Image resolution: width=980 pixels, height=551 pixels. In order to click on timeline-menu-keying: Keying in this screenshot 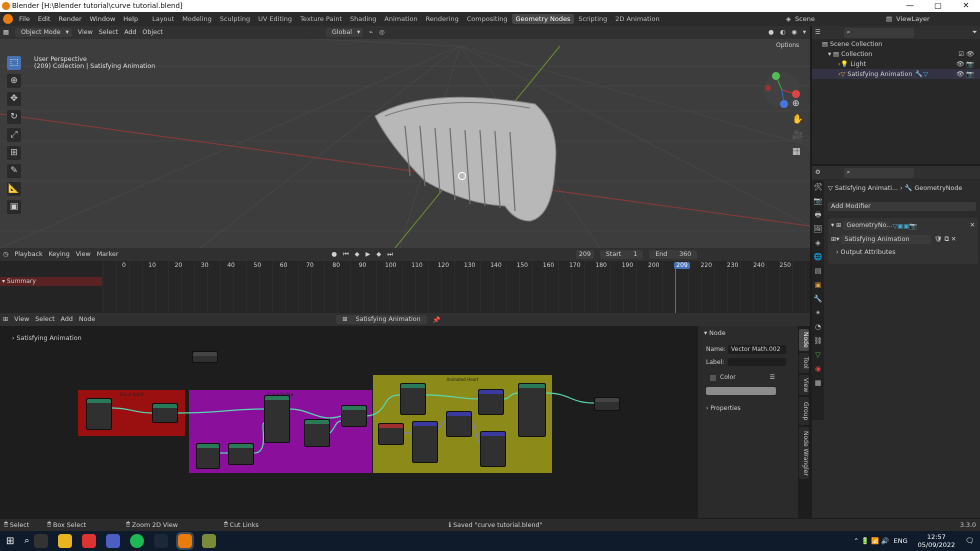, I will do `click(59, 254)`.